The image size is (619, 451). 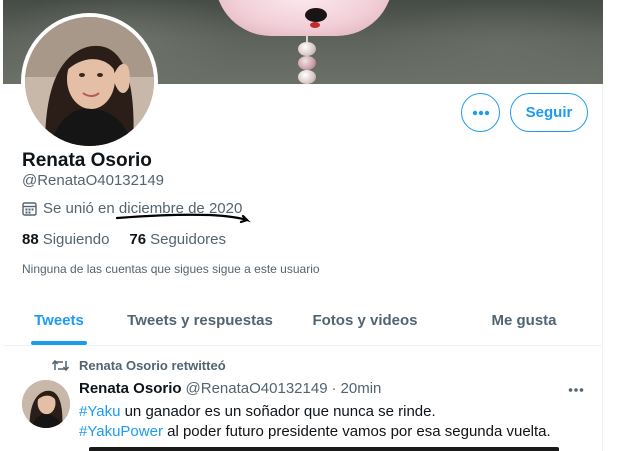 I want to click on profile-stats: 88 Siguiendo 76 Seguidores, so click(x=124, y=239).